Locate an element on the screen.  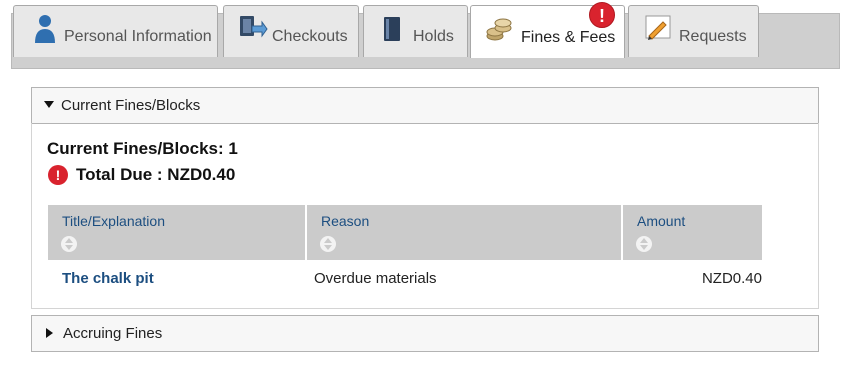
tab-label: Checkouts is located at coordinates (310, 36).